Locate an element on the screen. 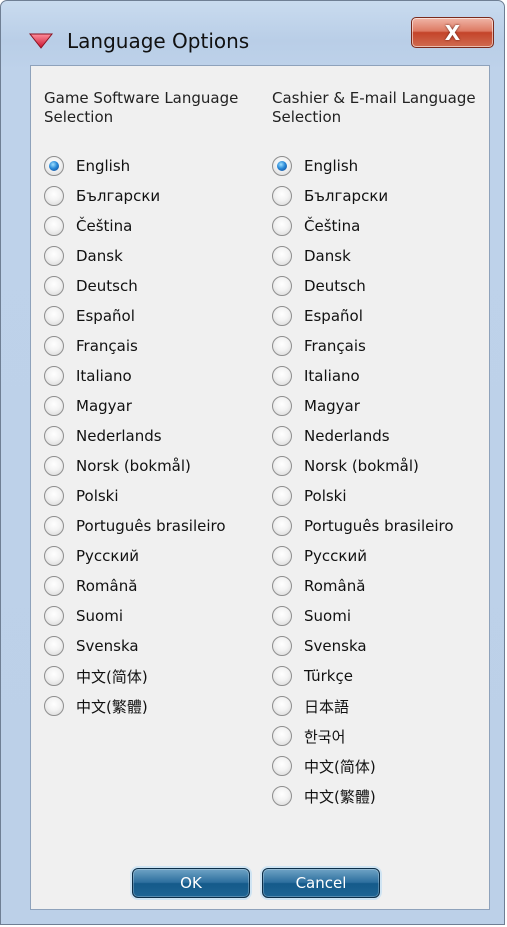  game-language-option: Dansk is located at coordinates (151, 256).